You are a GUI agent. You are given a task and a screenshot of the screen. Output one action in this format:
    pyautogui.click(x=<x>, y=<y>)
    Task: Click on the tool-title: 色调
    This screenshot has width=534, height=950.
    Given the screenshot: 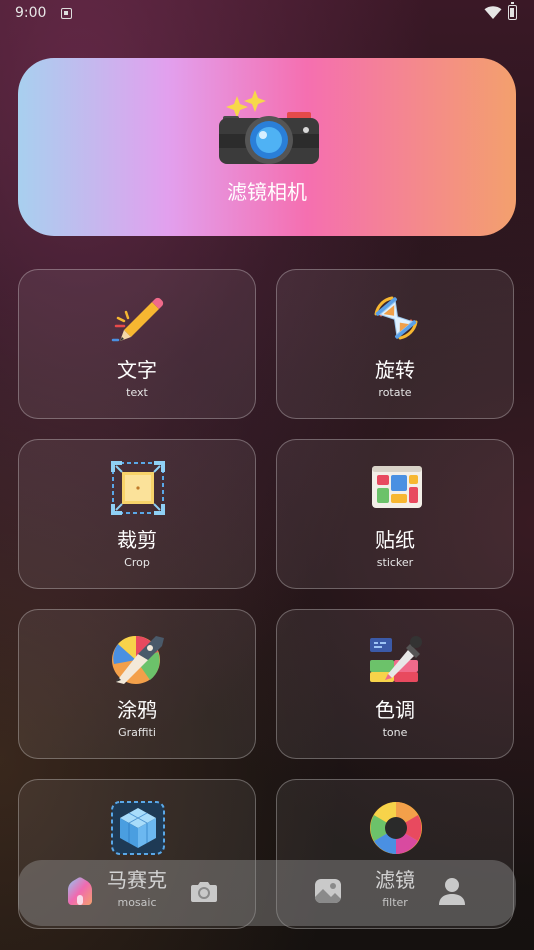 What is the action you would take?
    pyautogui.click(x=395, y=710)
    